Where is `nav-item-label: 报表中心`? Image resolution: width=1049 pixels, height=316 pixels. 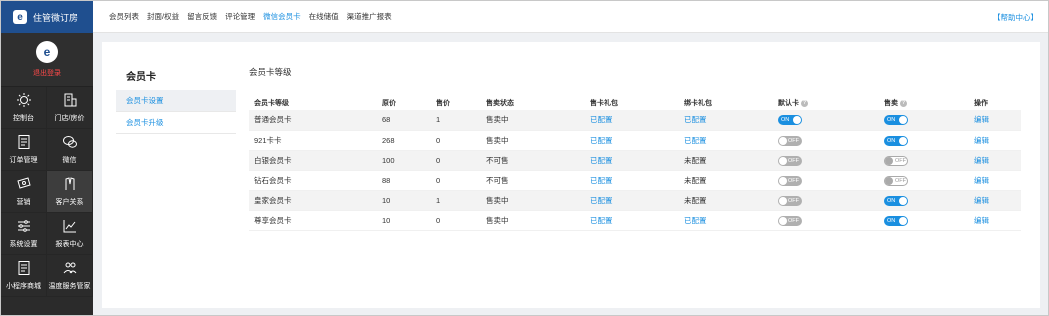 nav-item-label: 报表中心 is located at coordinates (69, 244).